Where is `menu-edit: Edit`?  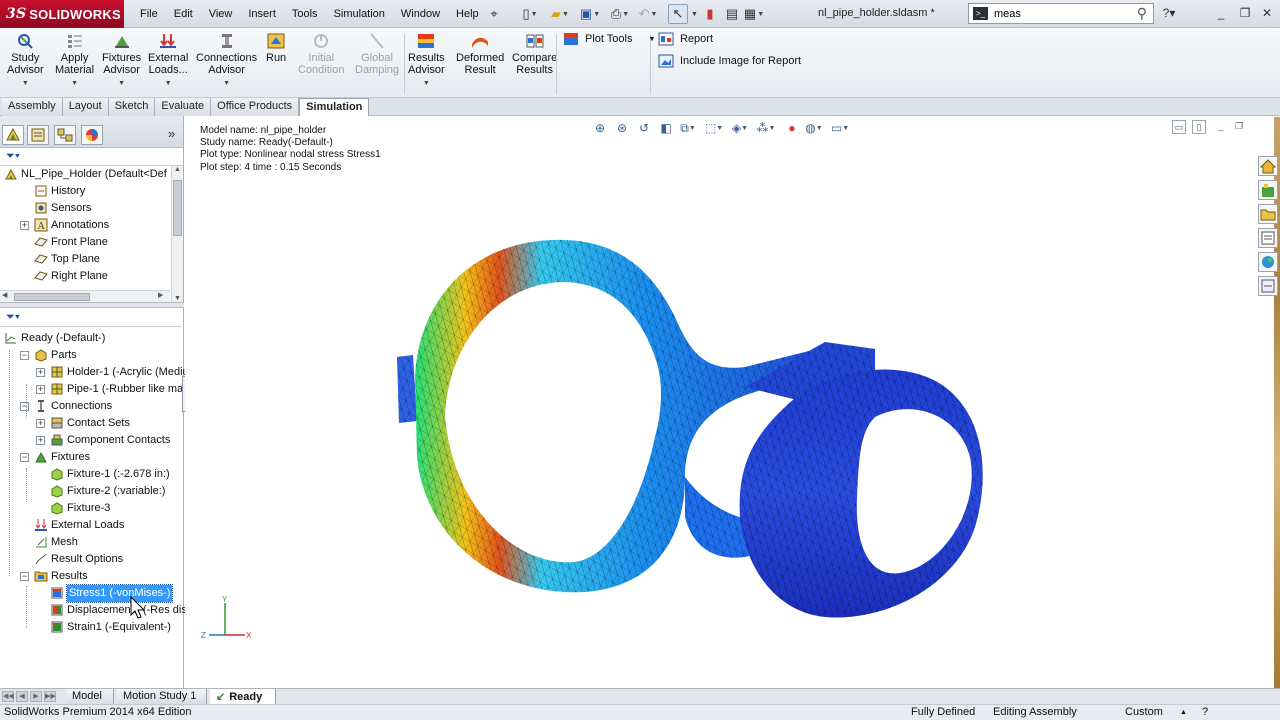 menu-edit: Edit is located at coordinates (183, 14).